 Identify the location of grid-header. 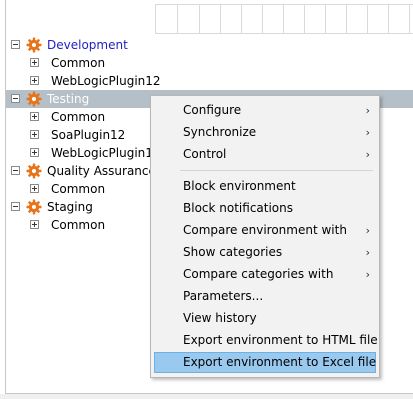
(284, 19).